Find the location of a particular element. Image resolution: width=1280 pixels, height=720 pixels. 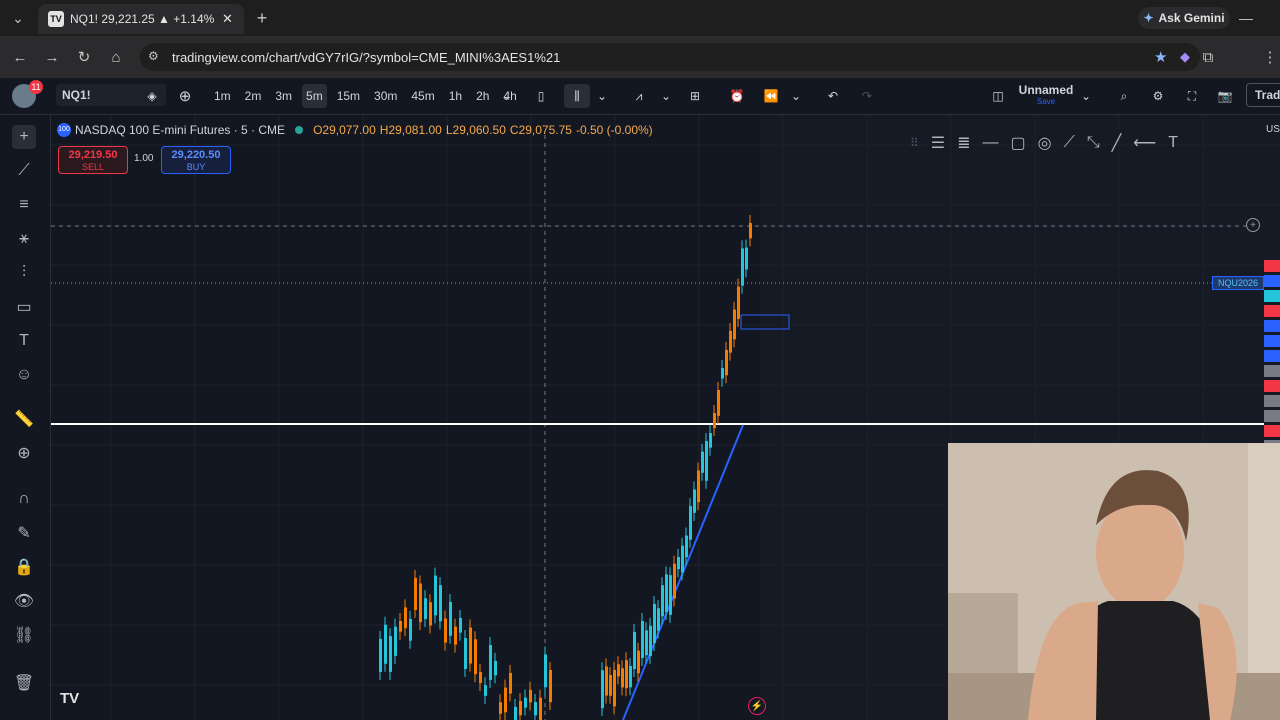

ray-icon: ⟋ is located at coordinates (1069, 143).